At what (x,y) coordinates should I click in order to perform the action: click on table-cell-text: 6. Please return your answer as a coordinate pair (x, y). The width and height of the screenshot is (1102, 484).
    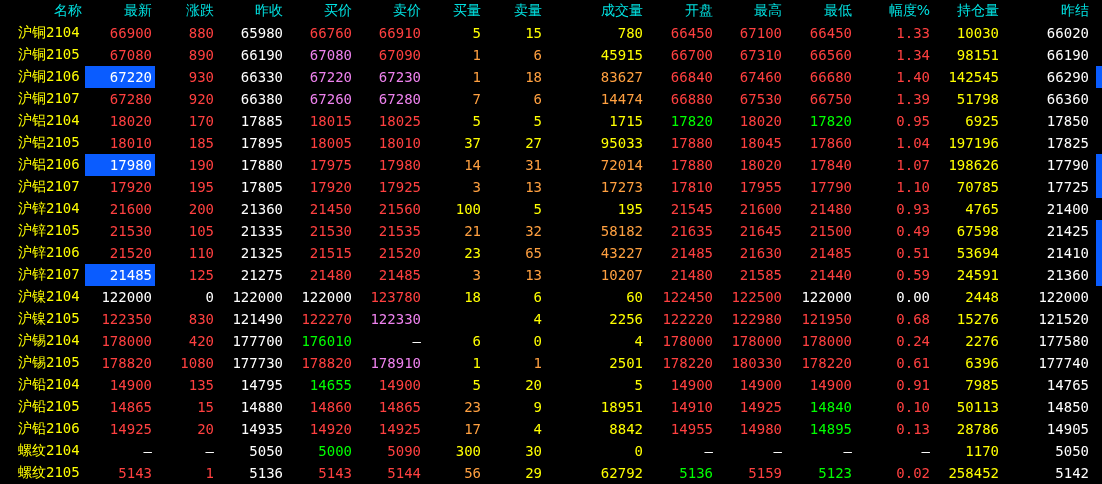
    Looking at the image, I should click on (537, 99).